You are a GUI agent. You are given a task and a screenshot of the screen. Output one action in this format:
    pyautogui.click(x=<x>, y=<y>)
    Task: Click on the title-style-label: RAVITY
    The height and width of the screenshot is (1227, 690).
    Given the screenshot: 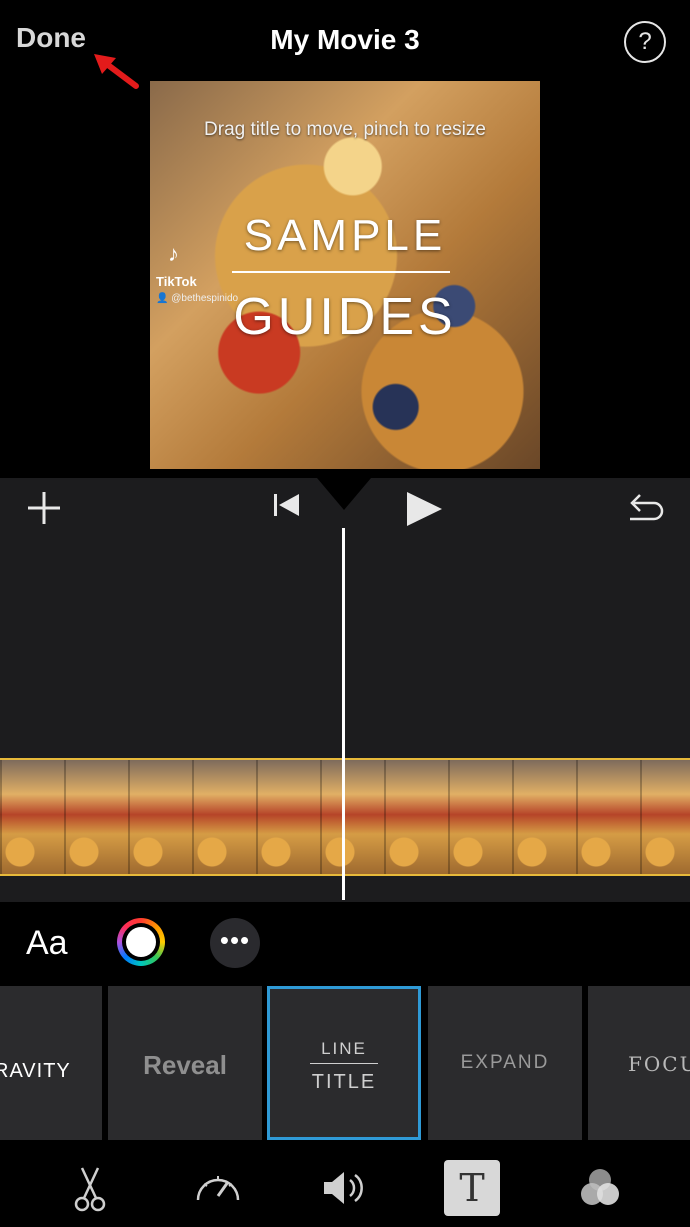 What is the action you would take?
    pyautogui.click(x=35, y=1071)
    